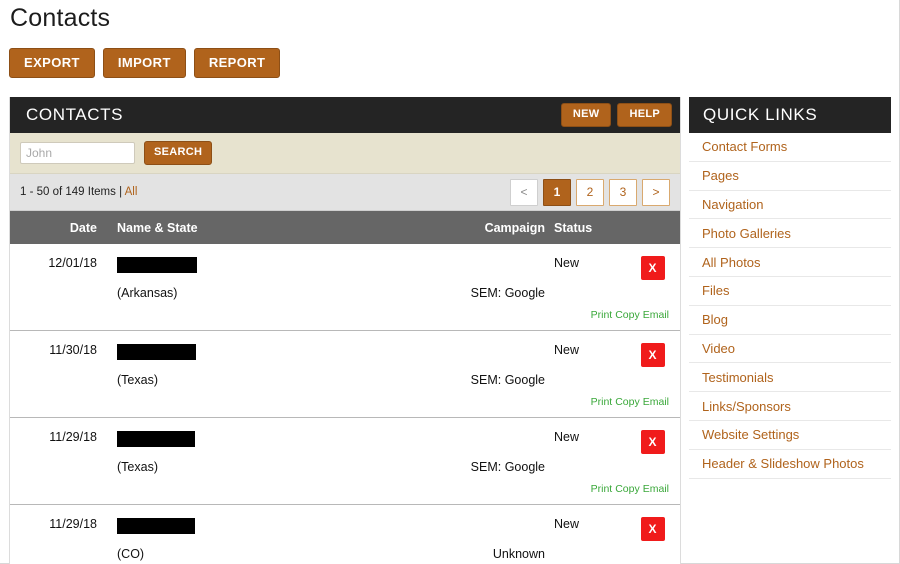 The image size is (900, 564). Describe the element at coordinates (745, 147) in the screenshot. I see `quick-link-label: Contact Forms` at that location.